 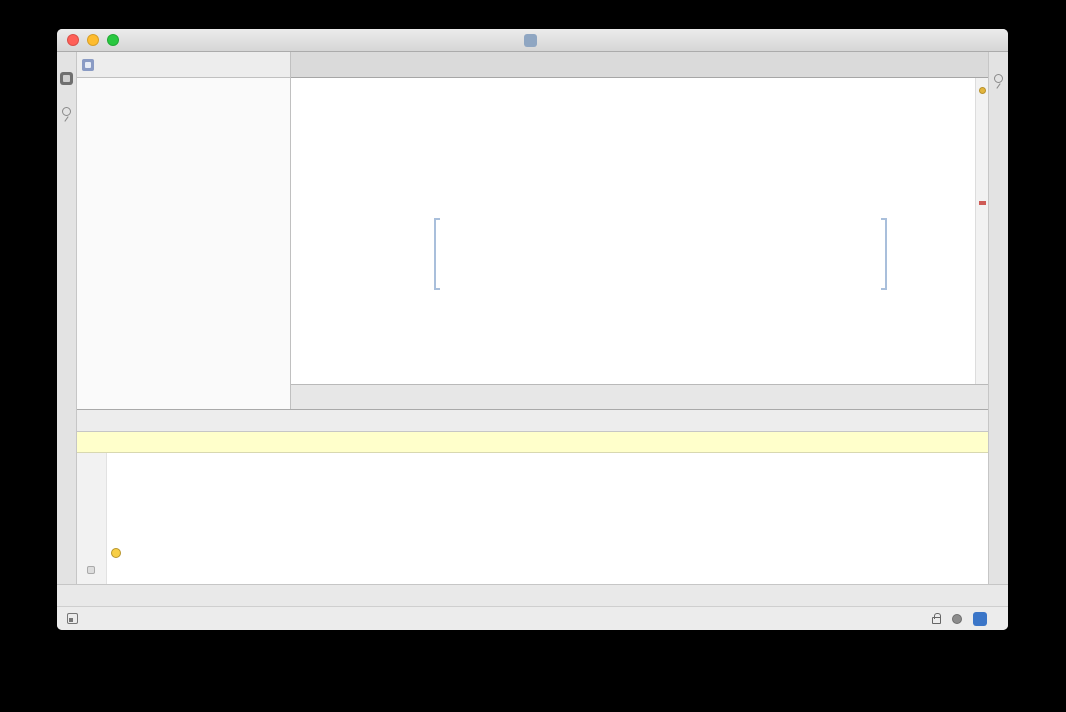 What do you see at coordinates (73, 40) in the screenshot?
I see `close-window-button` at bounding box center [73, 40].